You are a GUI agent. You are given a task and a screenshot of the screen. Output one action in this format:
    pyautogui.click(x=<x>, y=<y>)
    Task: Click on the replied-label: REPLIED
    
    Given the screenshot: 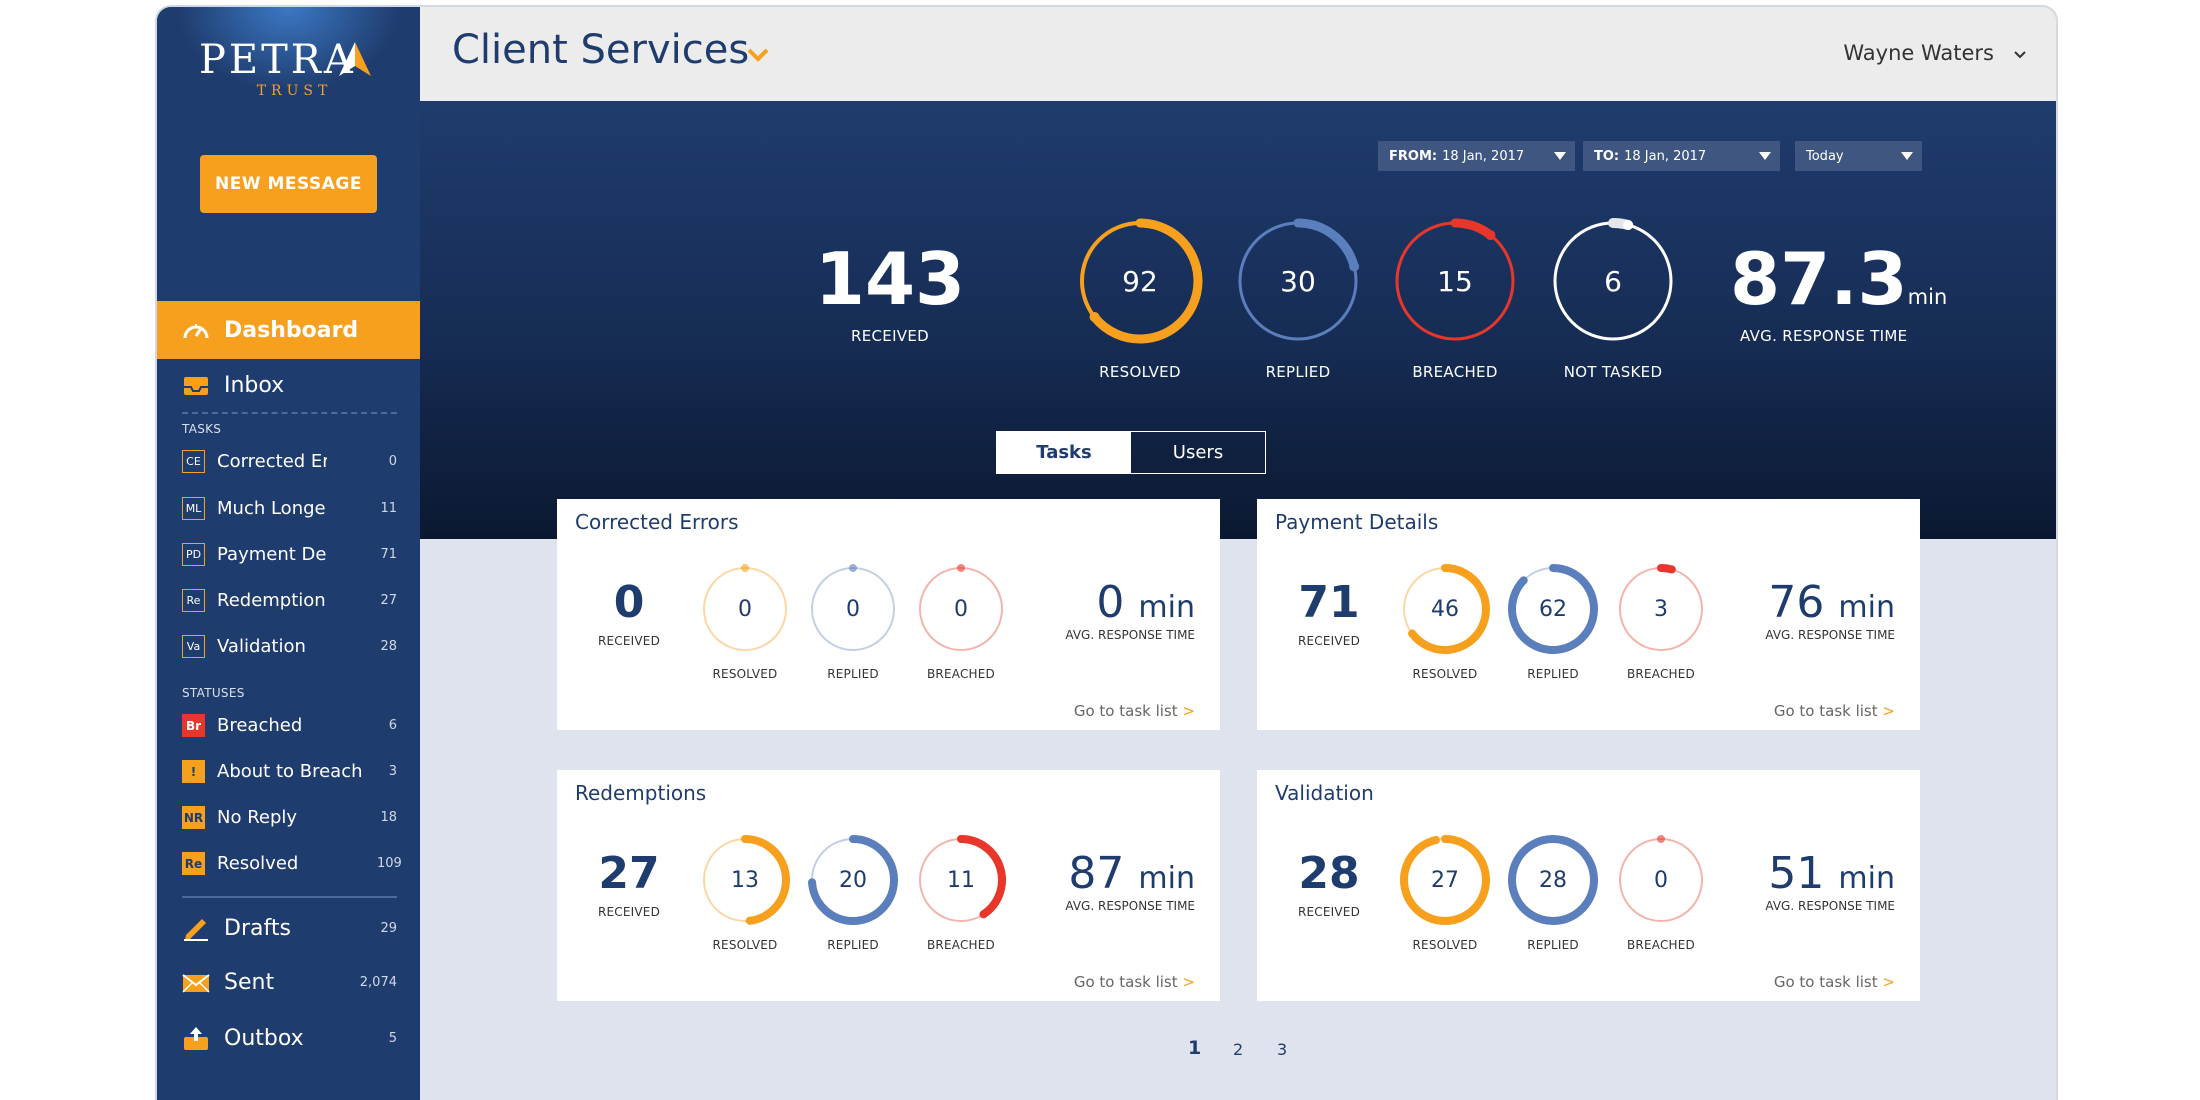 What is the action you would take?
    pyautogui.click(x=1298, y=372)
    